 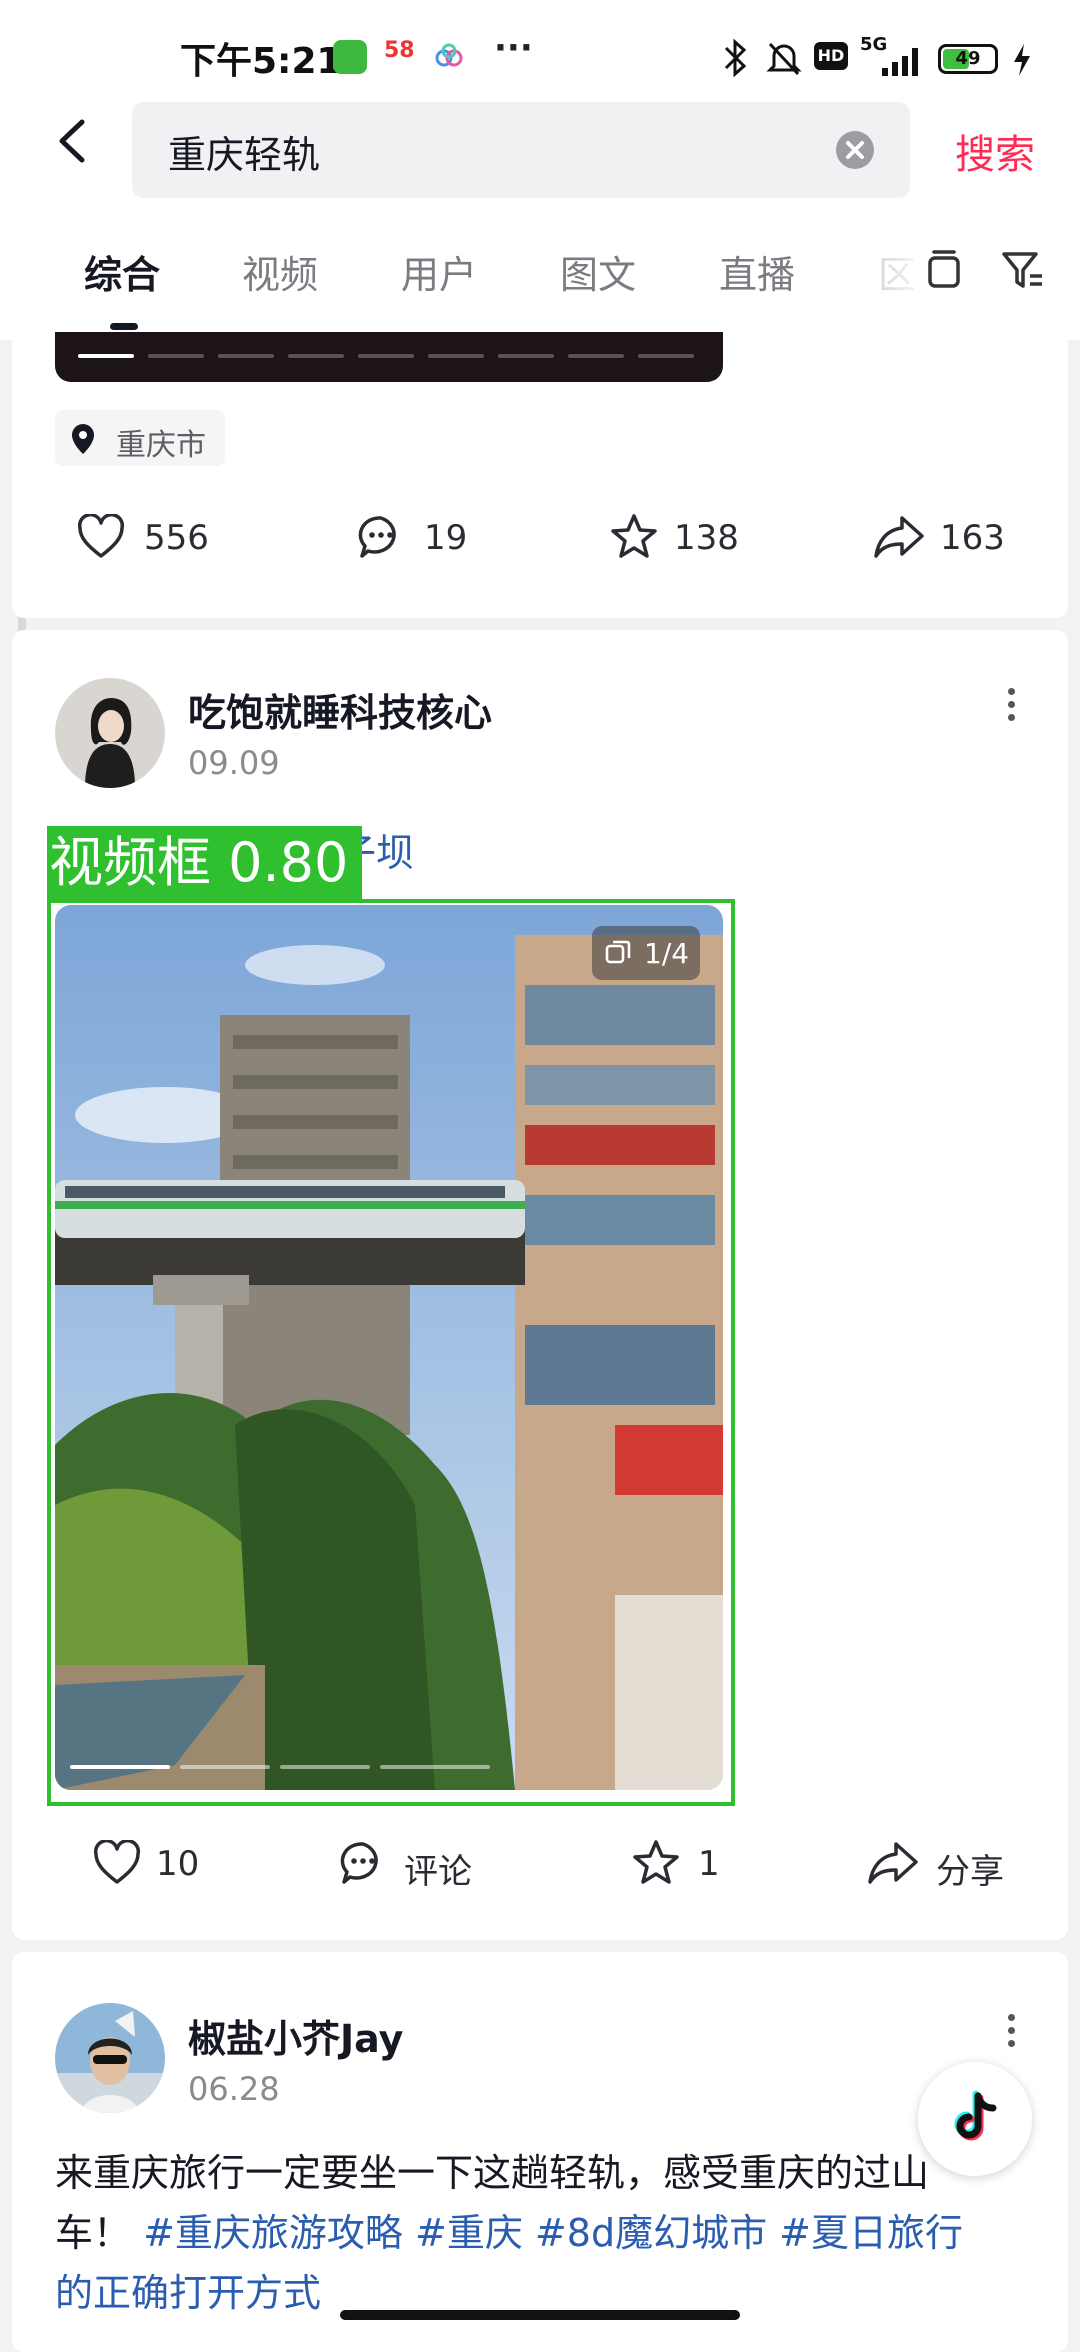 I want to click on favorite-count: 138, so click(x=706, y=538).